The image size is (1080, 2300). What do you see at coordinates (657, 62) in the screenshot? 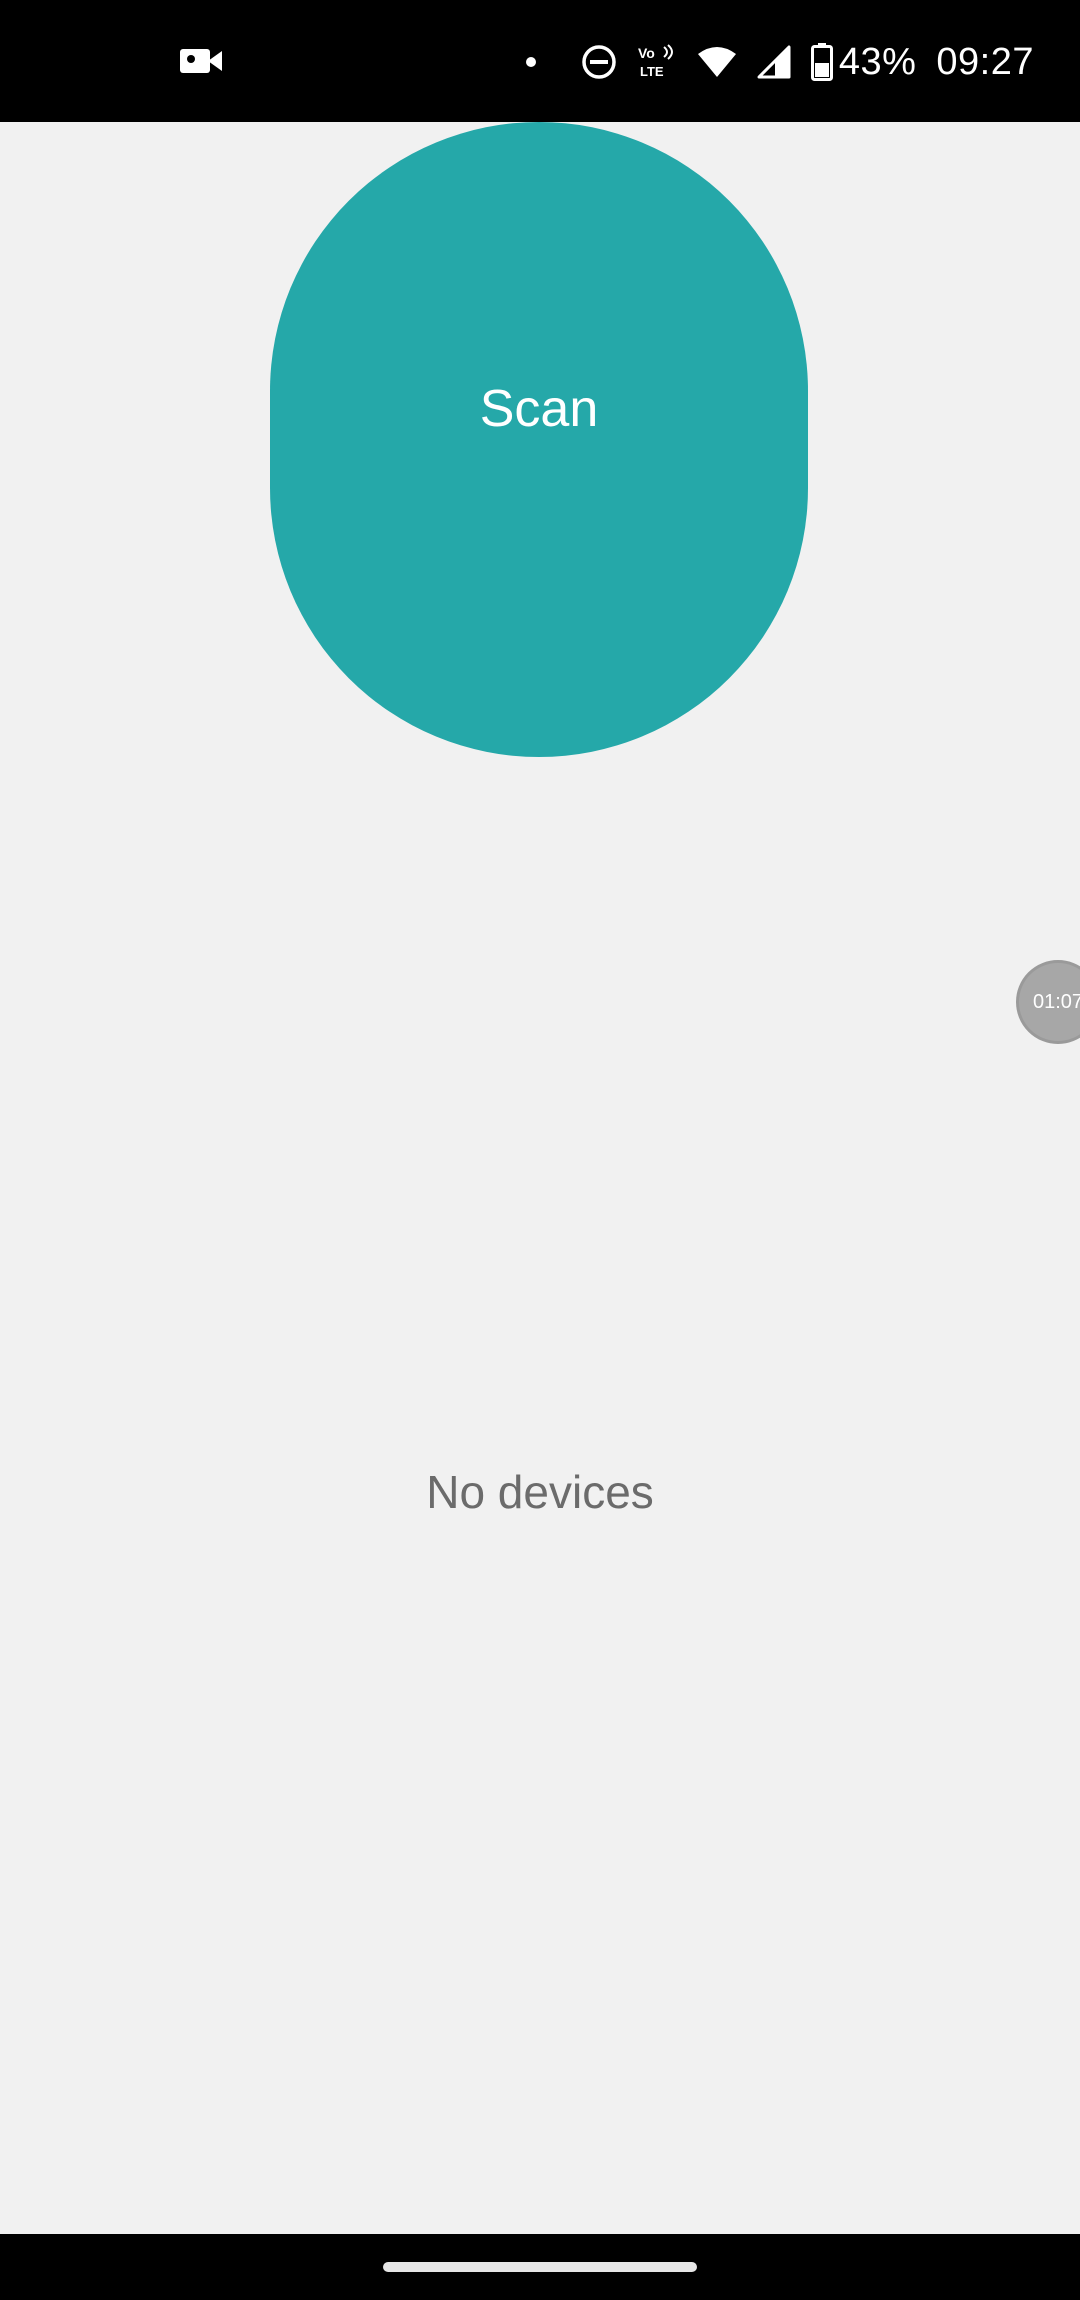
I see `volte-icon: Vo LTE` at bounding box center [657, 62].